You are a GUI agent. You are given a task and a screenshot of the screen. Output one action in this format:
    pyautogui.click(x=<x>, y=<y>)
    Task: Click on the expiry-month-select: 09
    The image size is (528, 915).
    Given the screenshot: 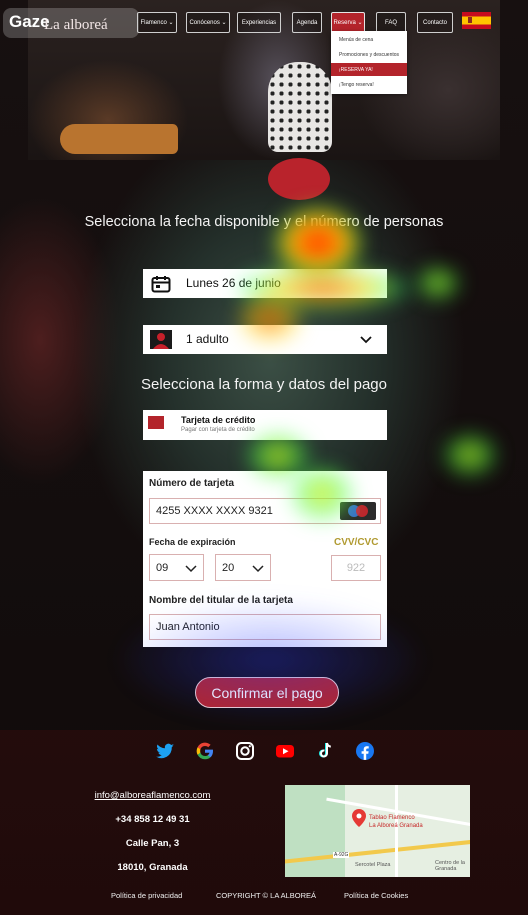 What is the action you would take?
    pyautogui.click(x=176, y=567)
    